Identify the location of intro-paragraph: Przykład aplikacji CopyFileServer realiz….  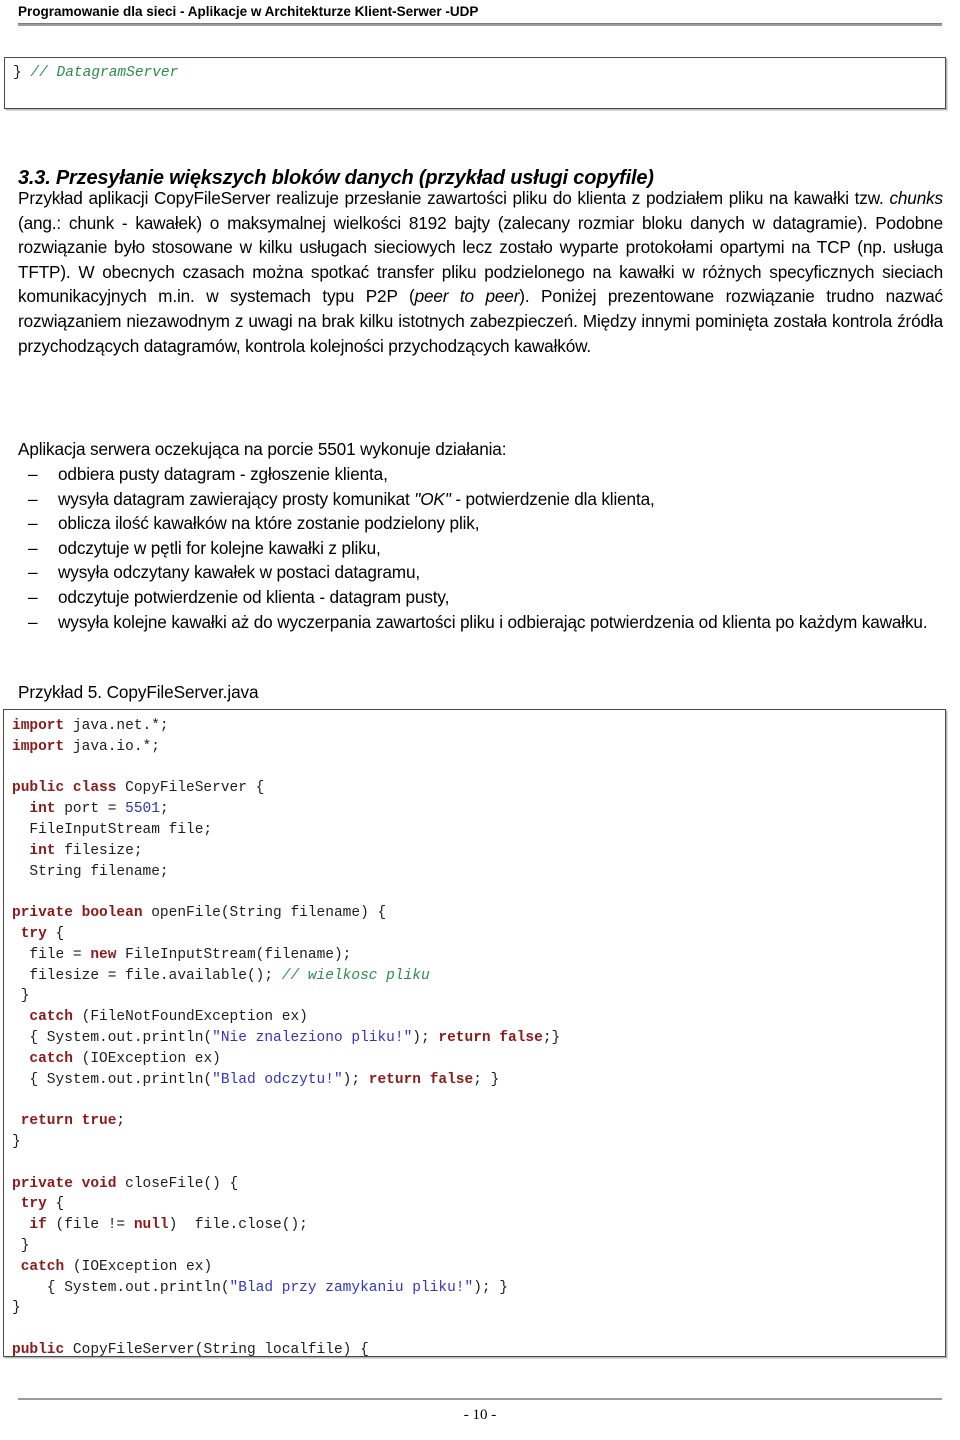
(480, 272).